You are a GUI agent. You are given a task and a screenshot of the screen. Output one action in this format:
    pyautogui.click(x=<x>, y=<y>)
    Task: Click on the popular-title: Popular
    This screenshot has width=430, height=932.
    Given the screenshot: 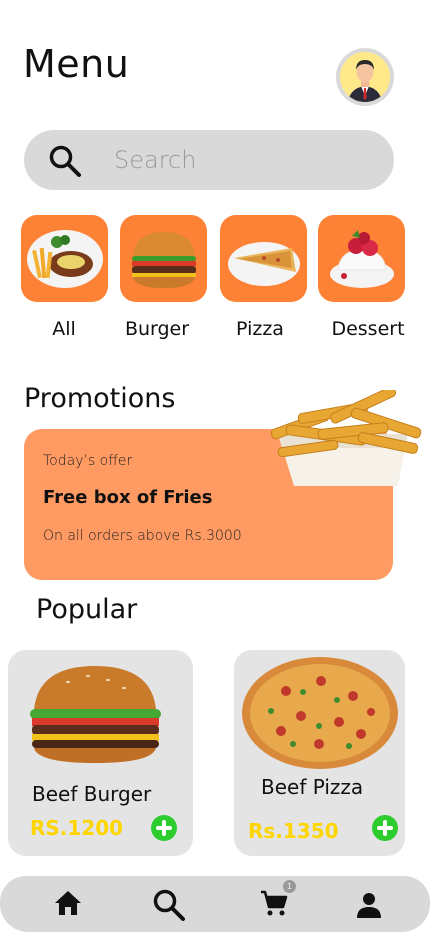 What is the action you would take?
    pyautogui.click(x=87, y=609)
    